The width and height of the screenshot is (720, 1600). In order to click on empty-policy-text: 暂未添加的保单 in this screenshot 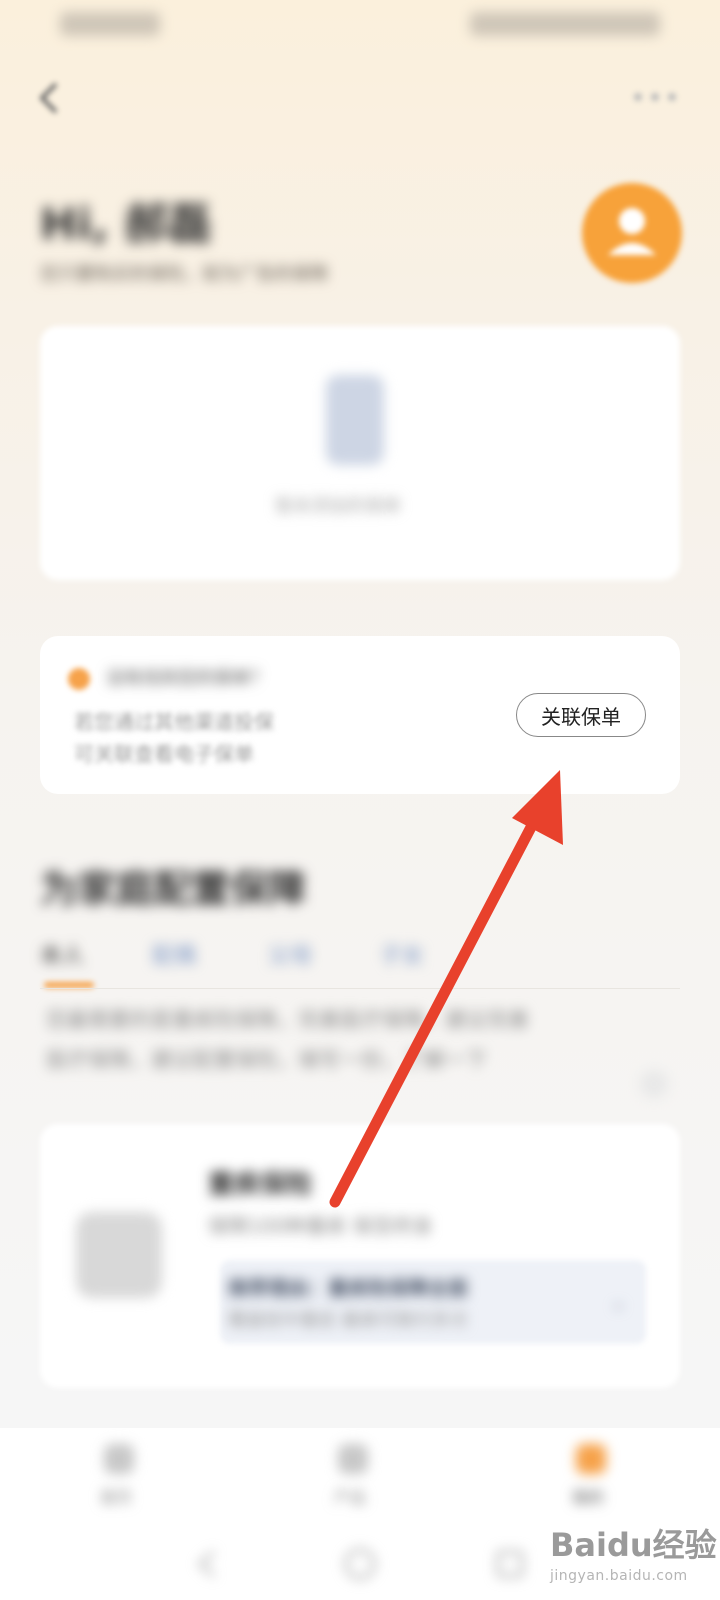, I will do `click(338, 506)`.